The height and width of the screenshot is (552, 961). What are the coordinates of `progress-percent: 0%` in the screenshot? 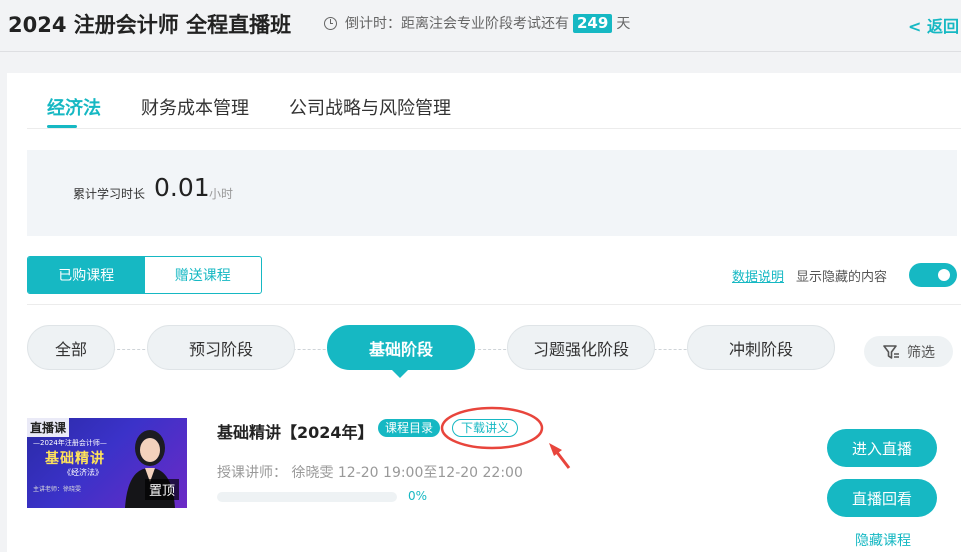 It's located at (418, 496).